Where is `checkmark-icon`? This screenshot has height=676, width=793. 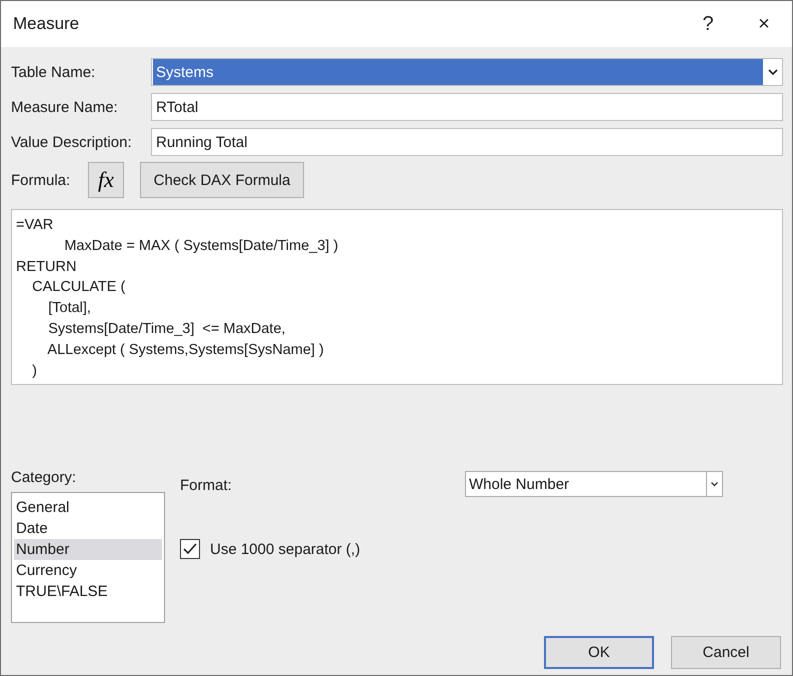 checkmark-icon is located at coordinates (190, 549).